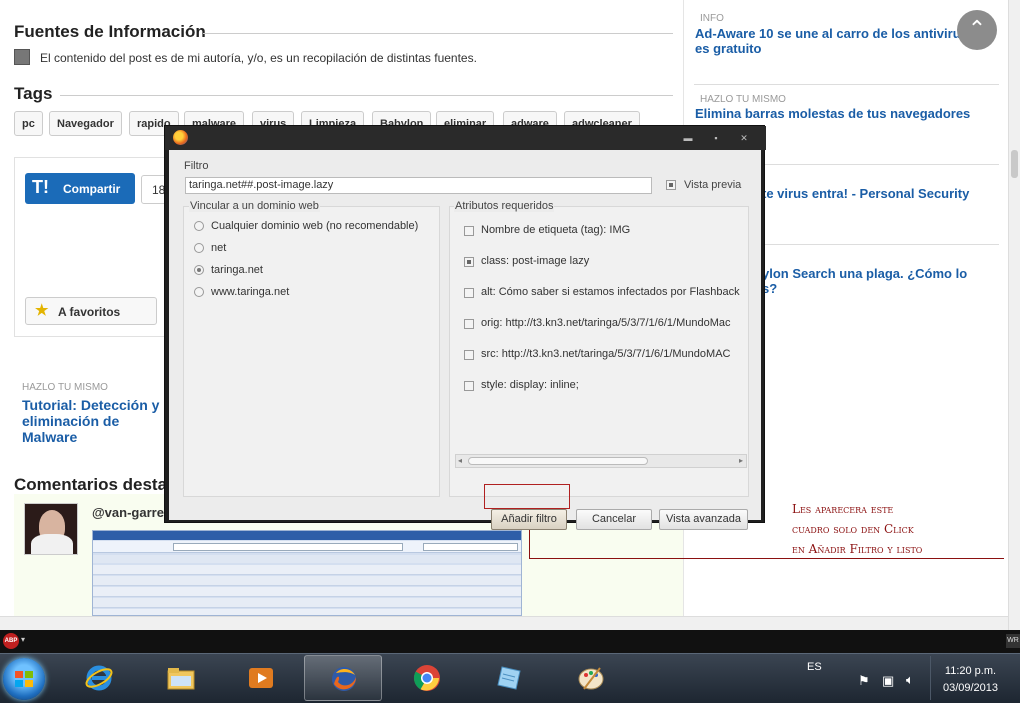 The width and height of the screenshot is (1020, 703). Describe the element at coordinates (770, 288) in the screenshot. I see `sidebar-link-line: s?` at that location.